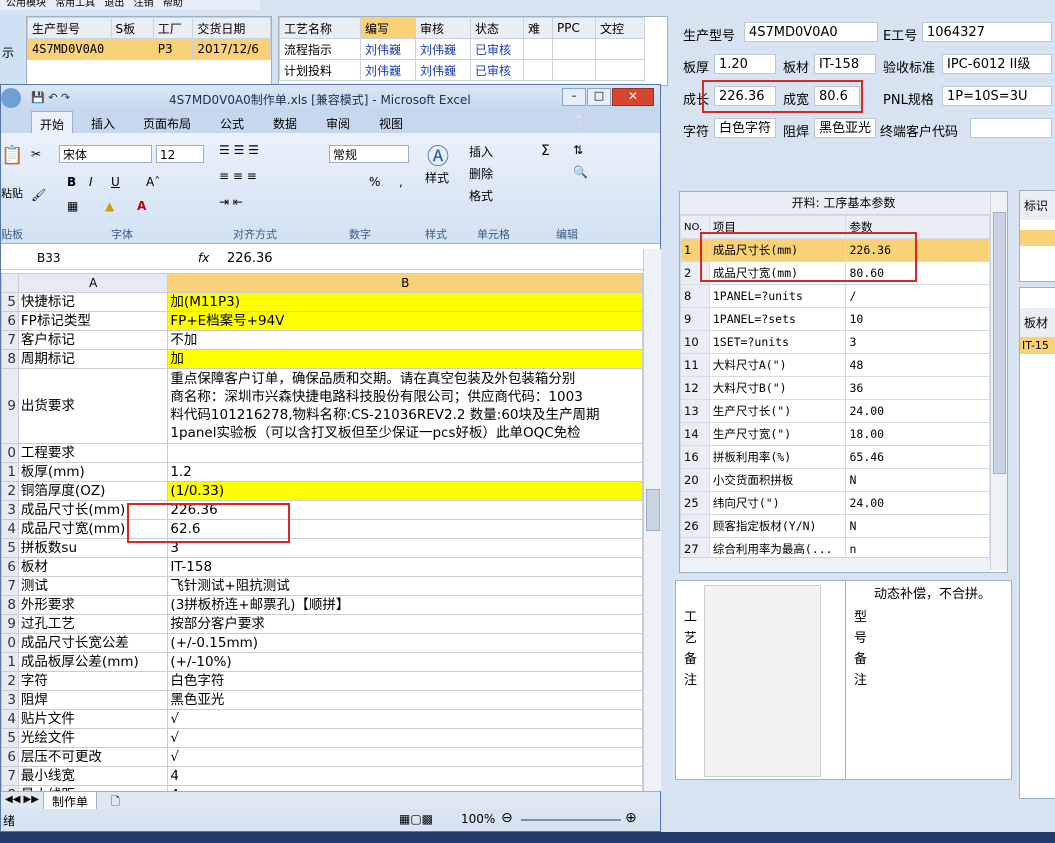 This screenshot has height=843, width=1055. I want to click on cell-b, so click(405, 453).